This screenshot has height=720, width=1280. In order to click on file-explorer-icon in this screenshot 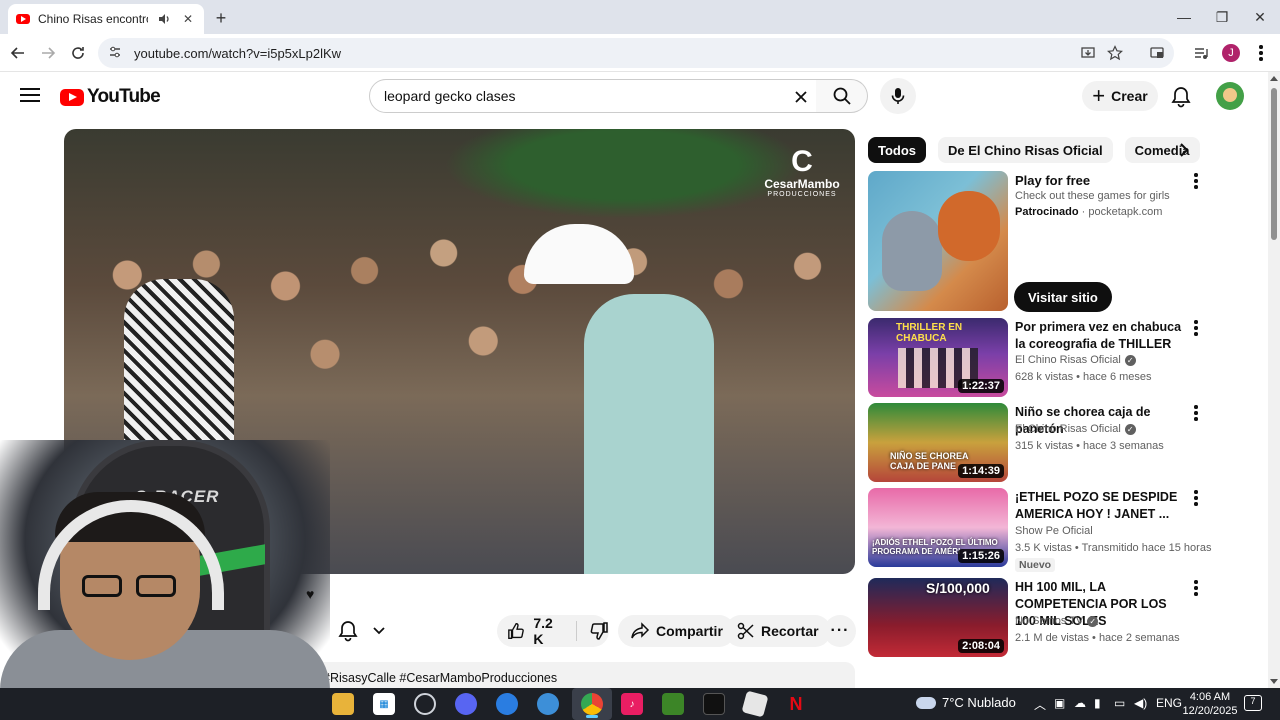, I will do `click(343, 704)`.